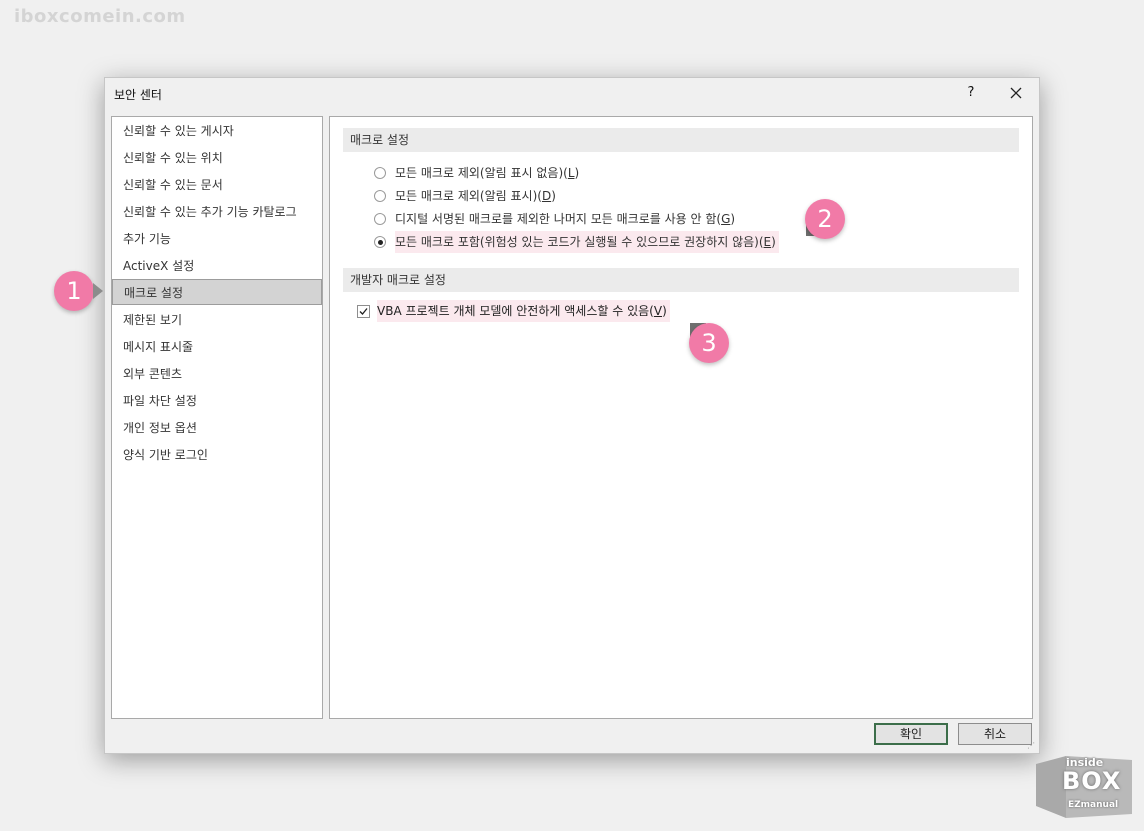 Image resolution: width=1144 pixels, height=831 pixels. What do you see at coordinates (1031, 745) in the screenshot?
I see `resize-grip-icon: ⋰` at bounding box center [1031, 745].